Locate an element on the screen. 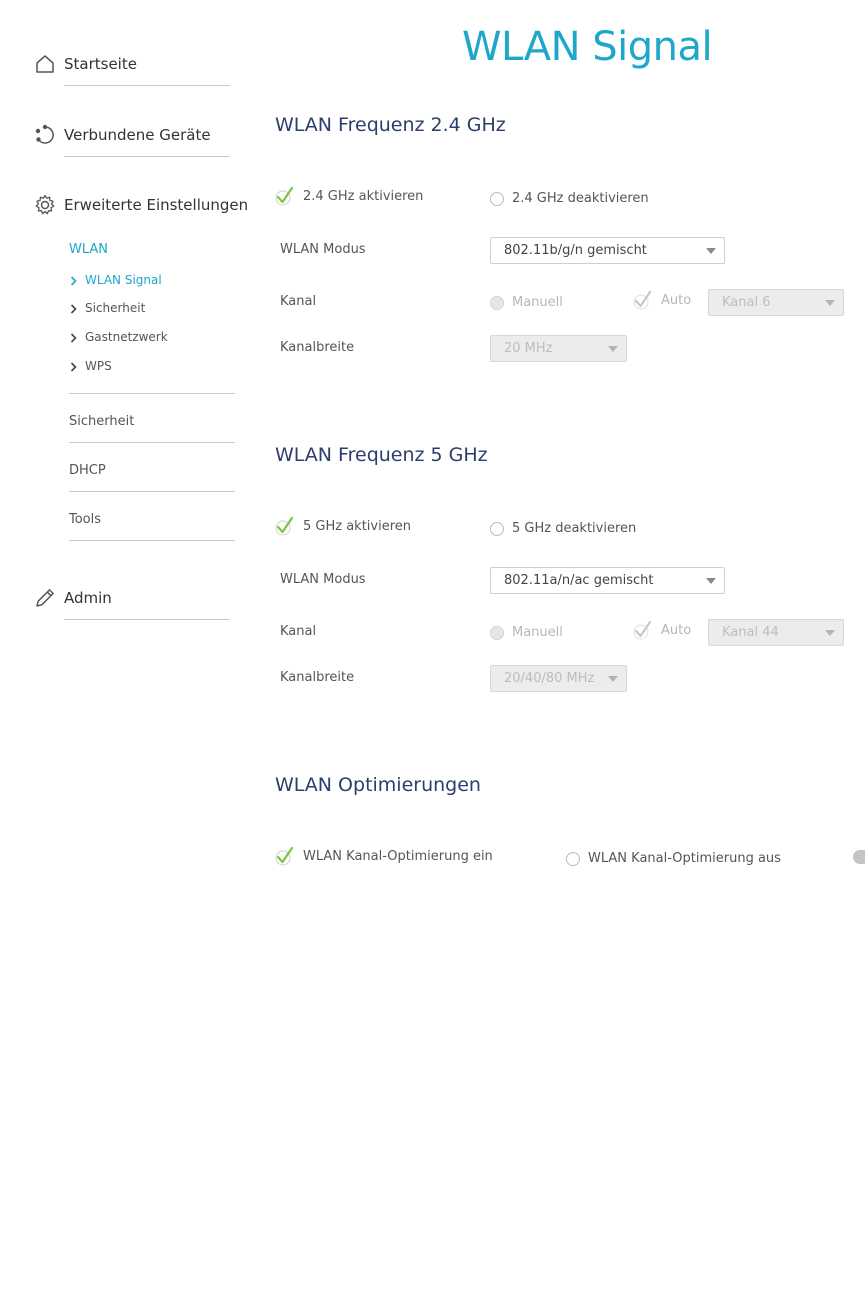 The width and height of the screenshot is (865, 1298). section-title-5ghz: WLAN Frequenz 5 GHz is located at coordinates (381, 455).